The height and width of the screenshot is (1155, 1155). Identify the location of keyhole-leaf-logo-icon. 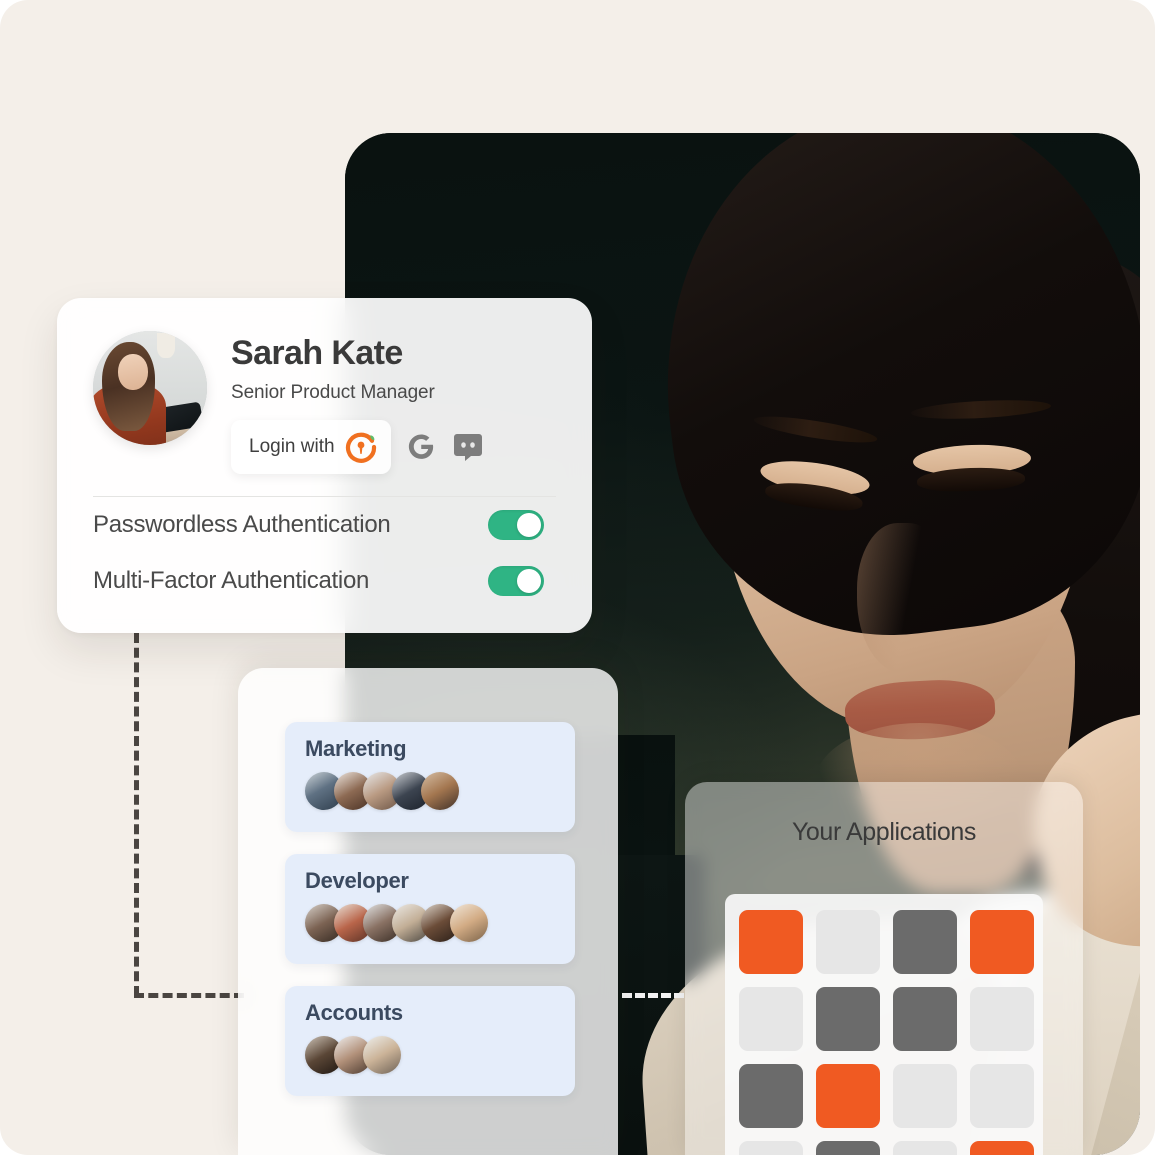
(361, 447).